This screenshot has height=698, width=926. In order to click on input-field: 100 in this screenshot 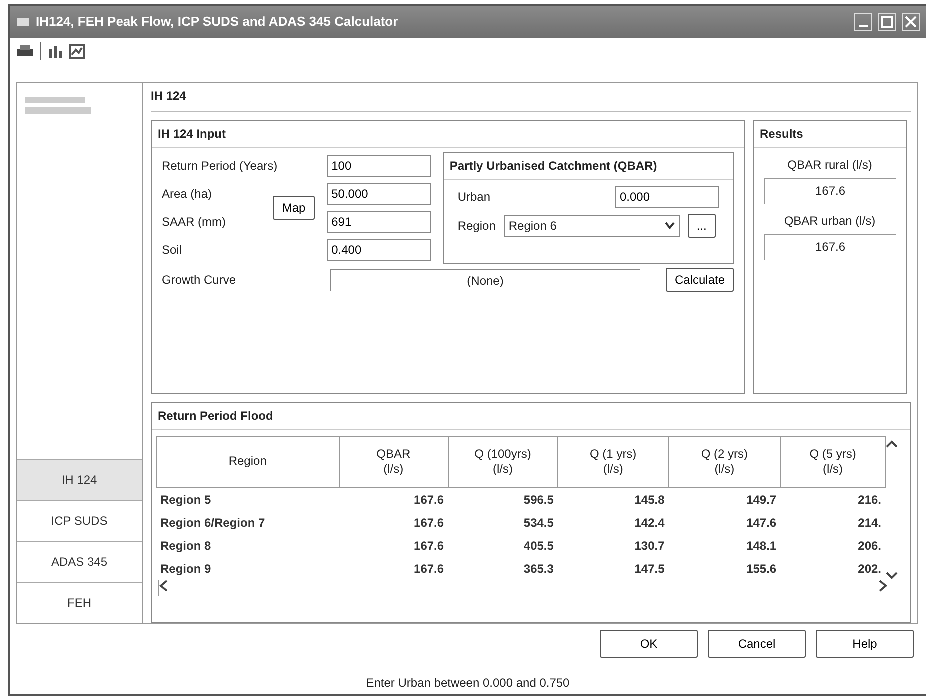, I will do `click(378, 166)`.